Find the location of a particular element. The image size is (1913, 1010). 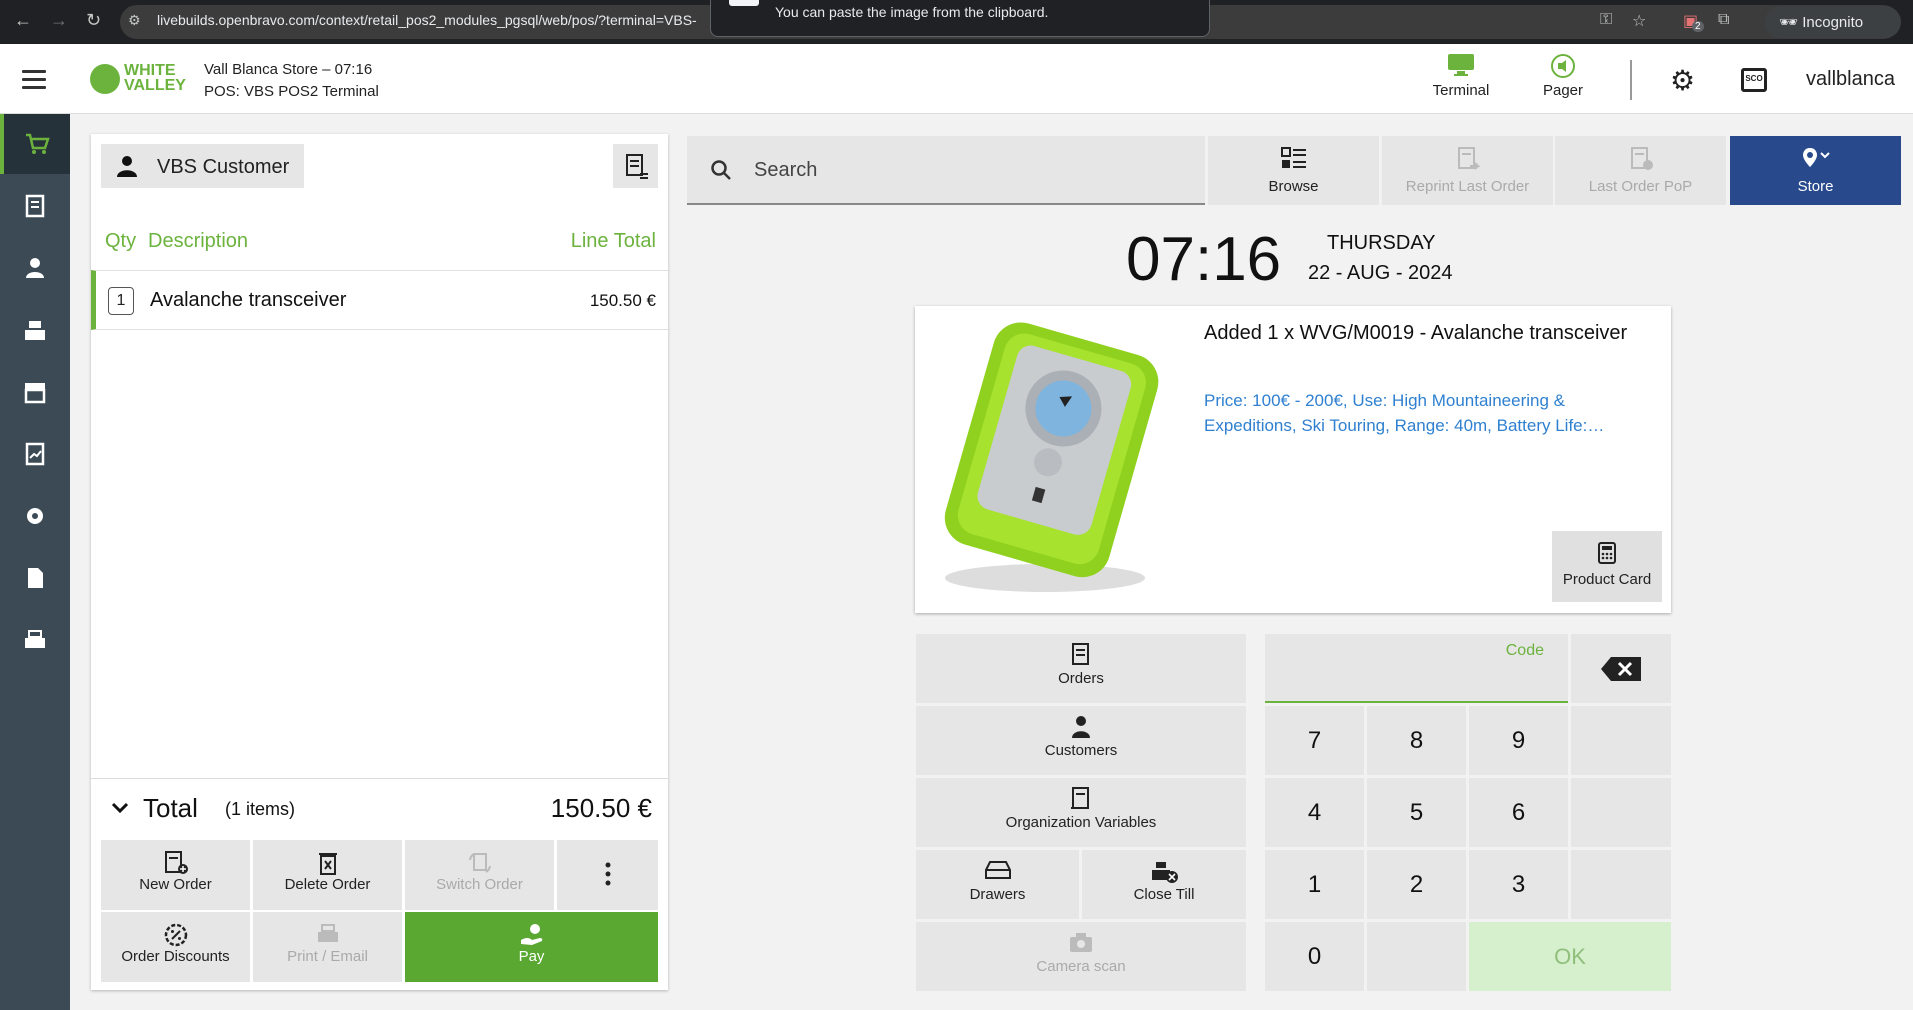

column-description: Description is located at coordinates (198, 241).